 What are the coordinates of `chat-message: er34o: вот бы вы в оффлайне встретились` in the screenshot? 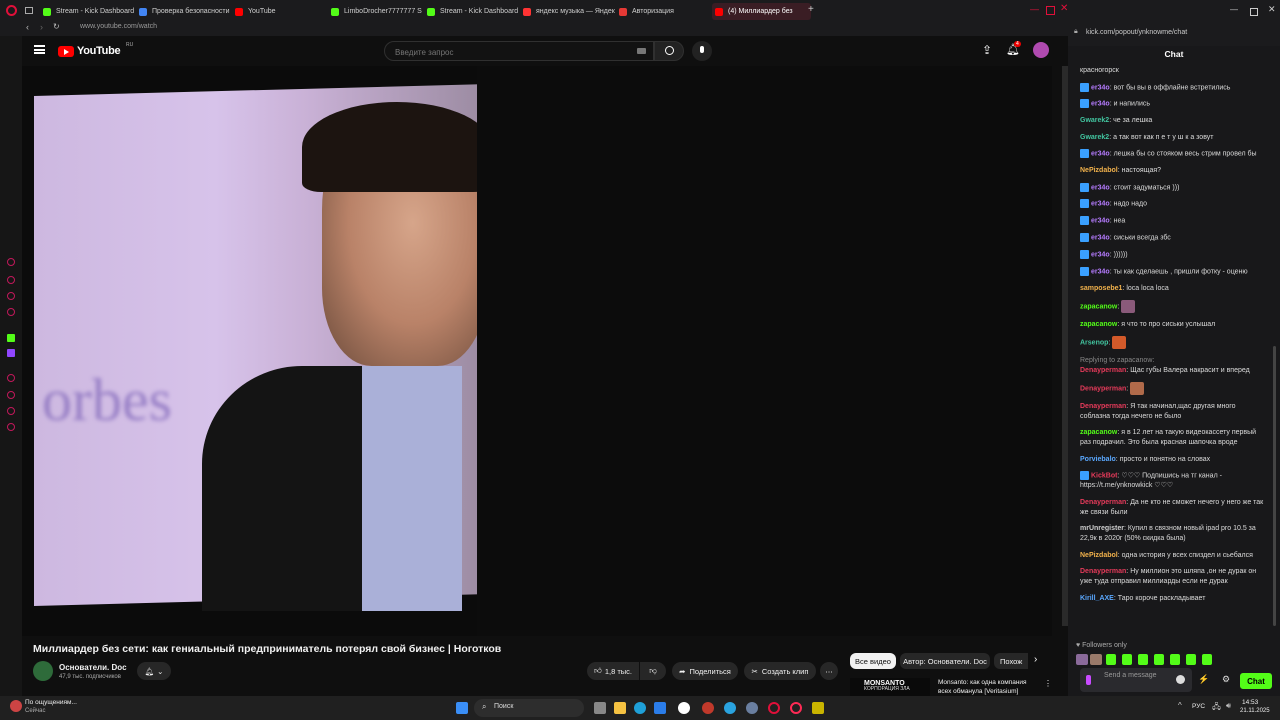 It's located at (1173, 87).